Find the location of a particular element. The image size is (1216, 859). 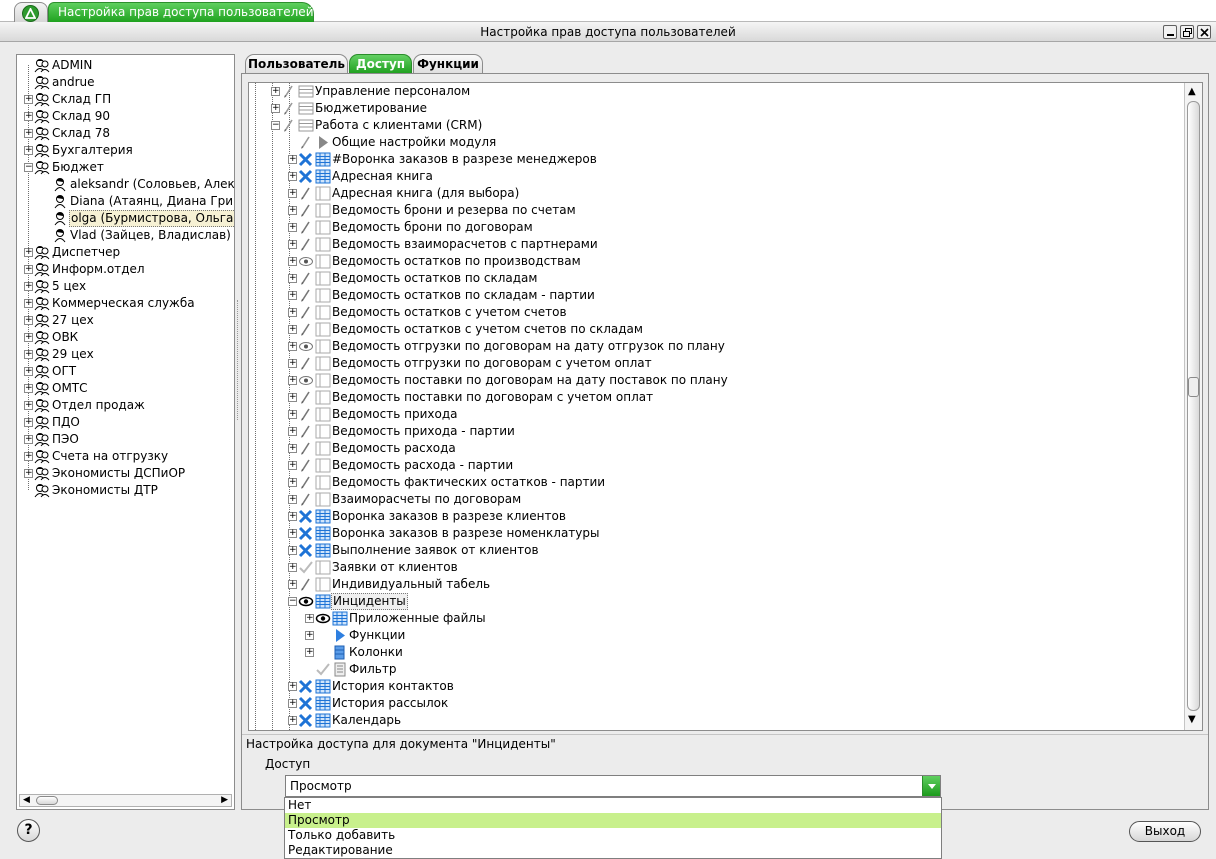

tree-item: − Инциденты is located at coordinates (714, 601).